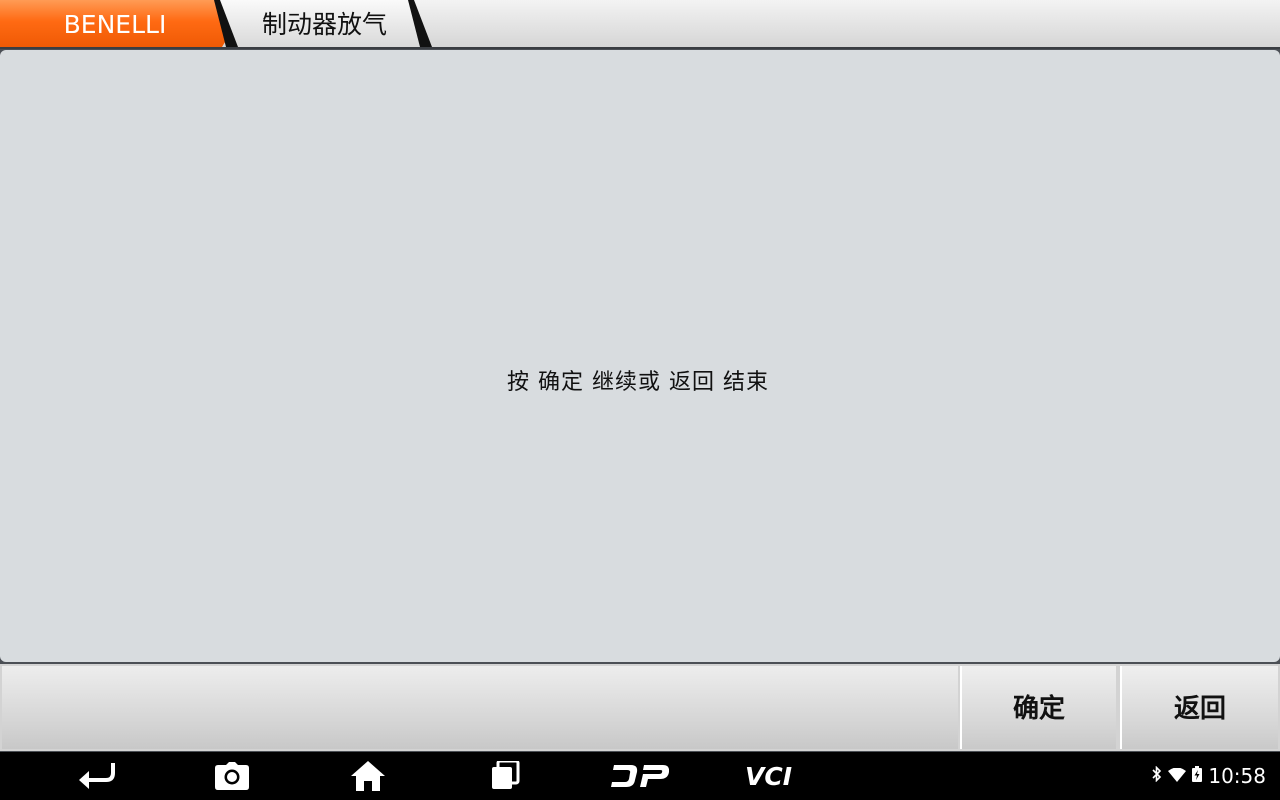  I want to click on recent-apps-icon, so click(505, 776).